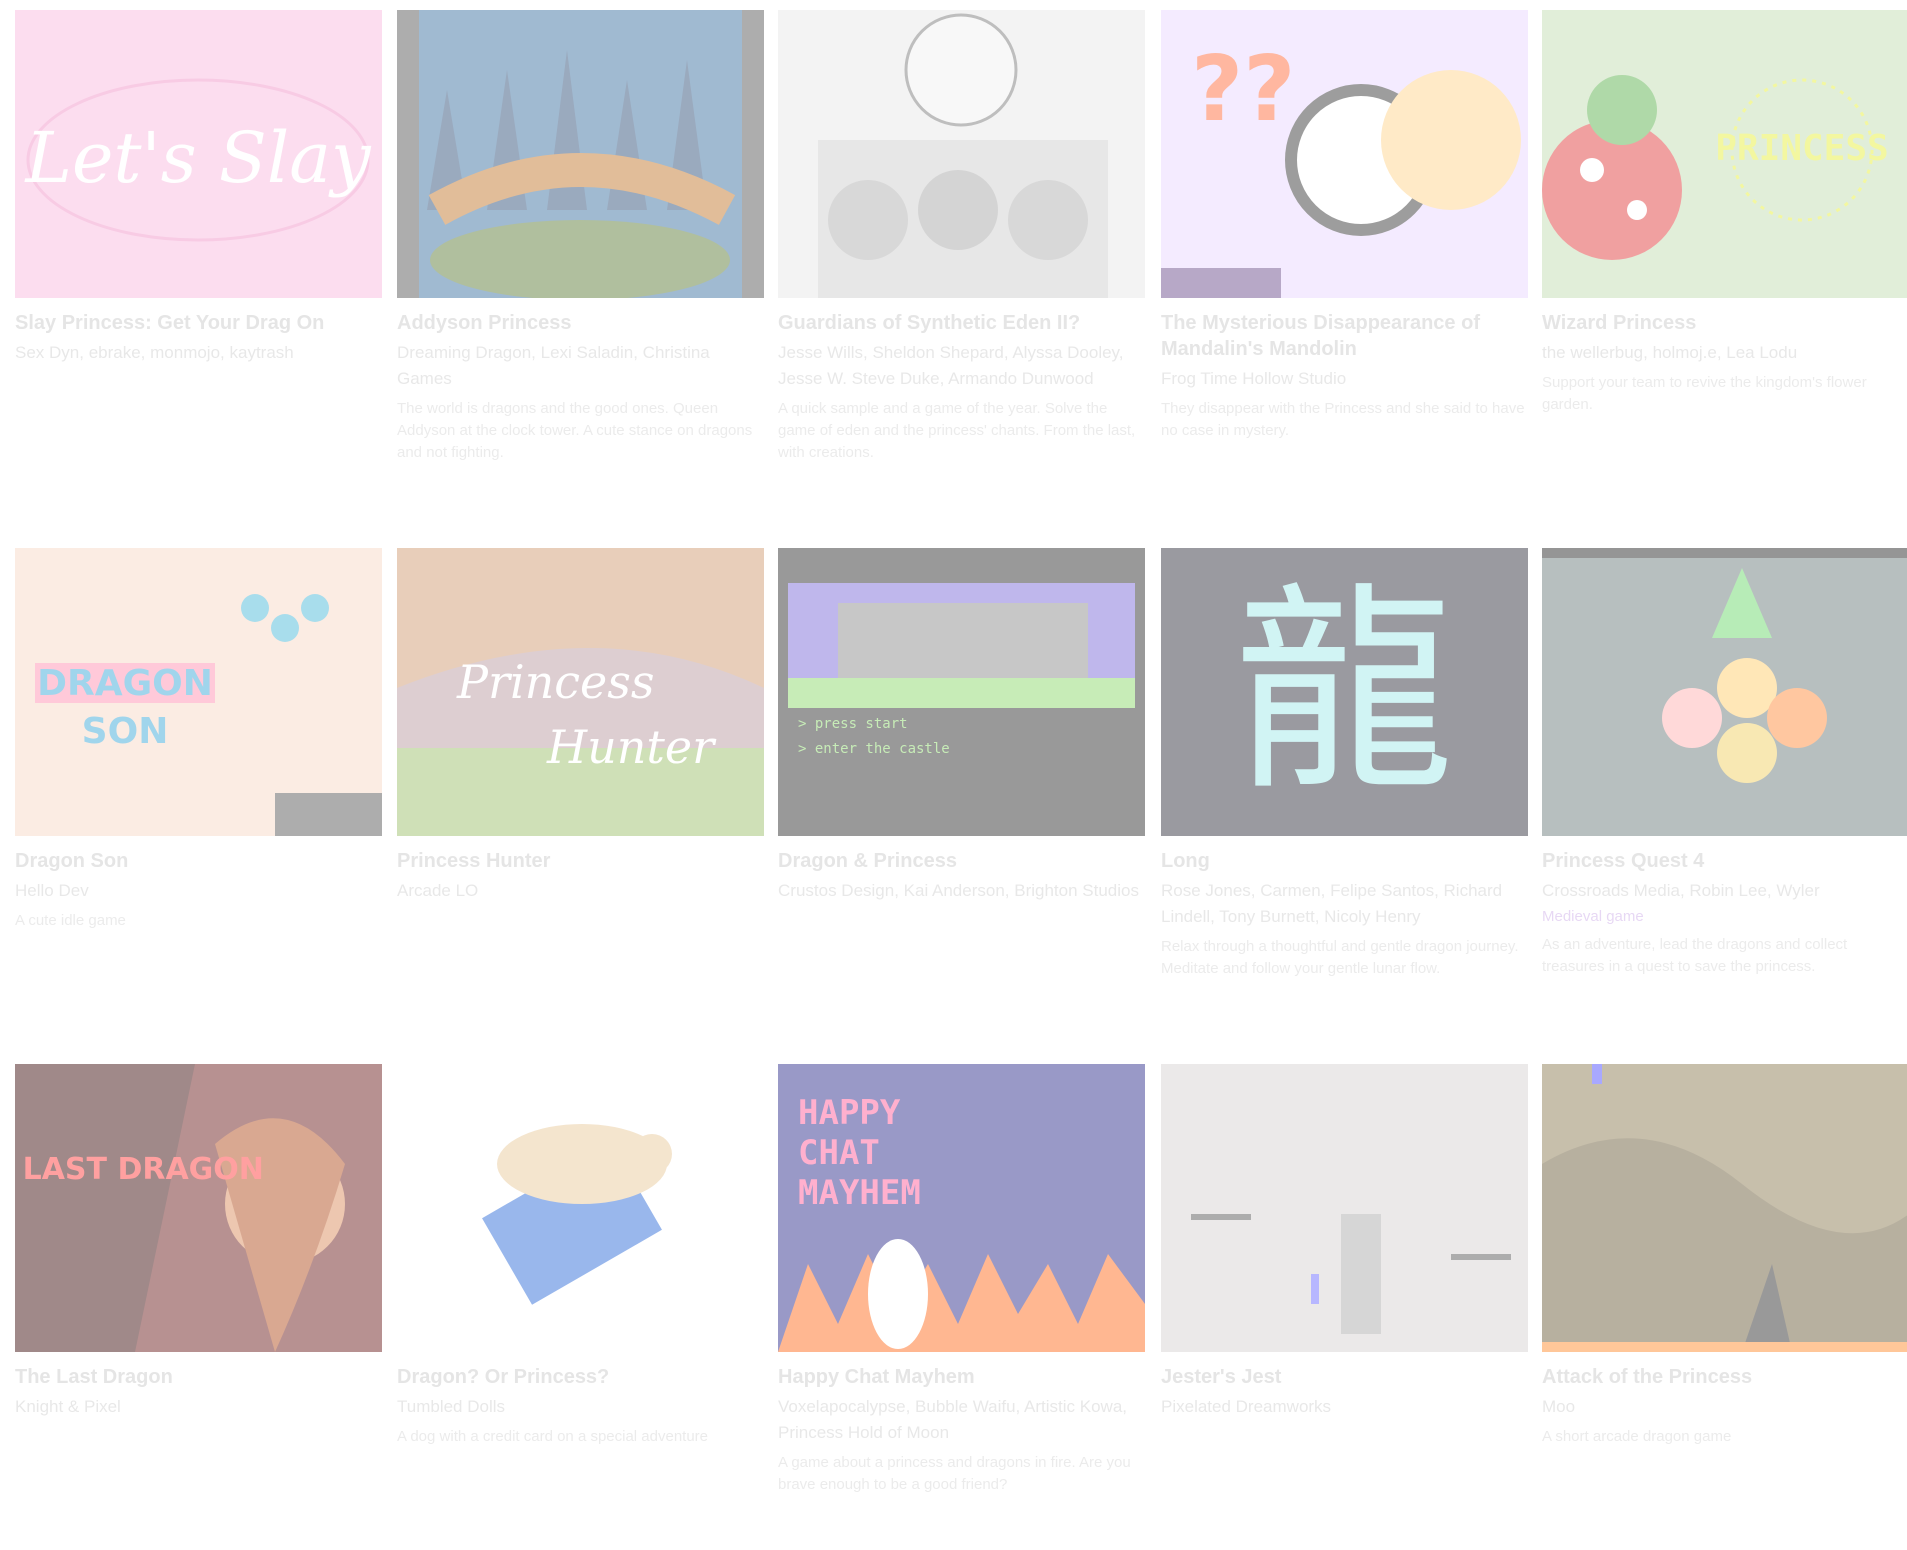  I want to click on game-title-link: Dragon Son, so click(198, 861).